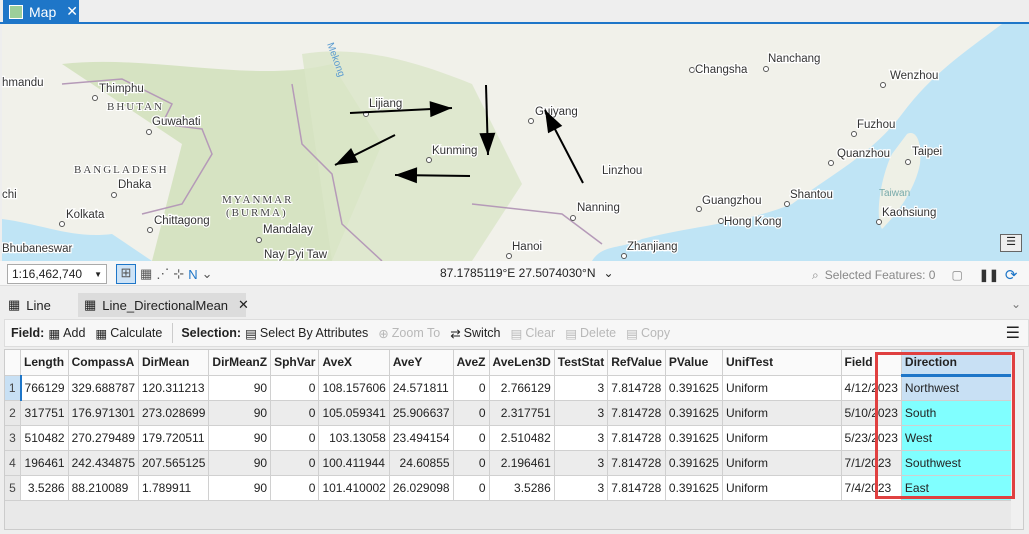  Describe the element at coordinates (556, 112) in the screenshot. I see `svg-text: Guiyang` at that location.